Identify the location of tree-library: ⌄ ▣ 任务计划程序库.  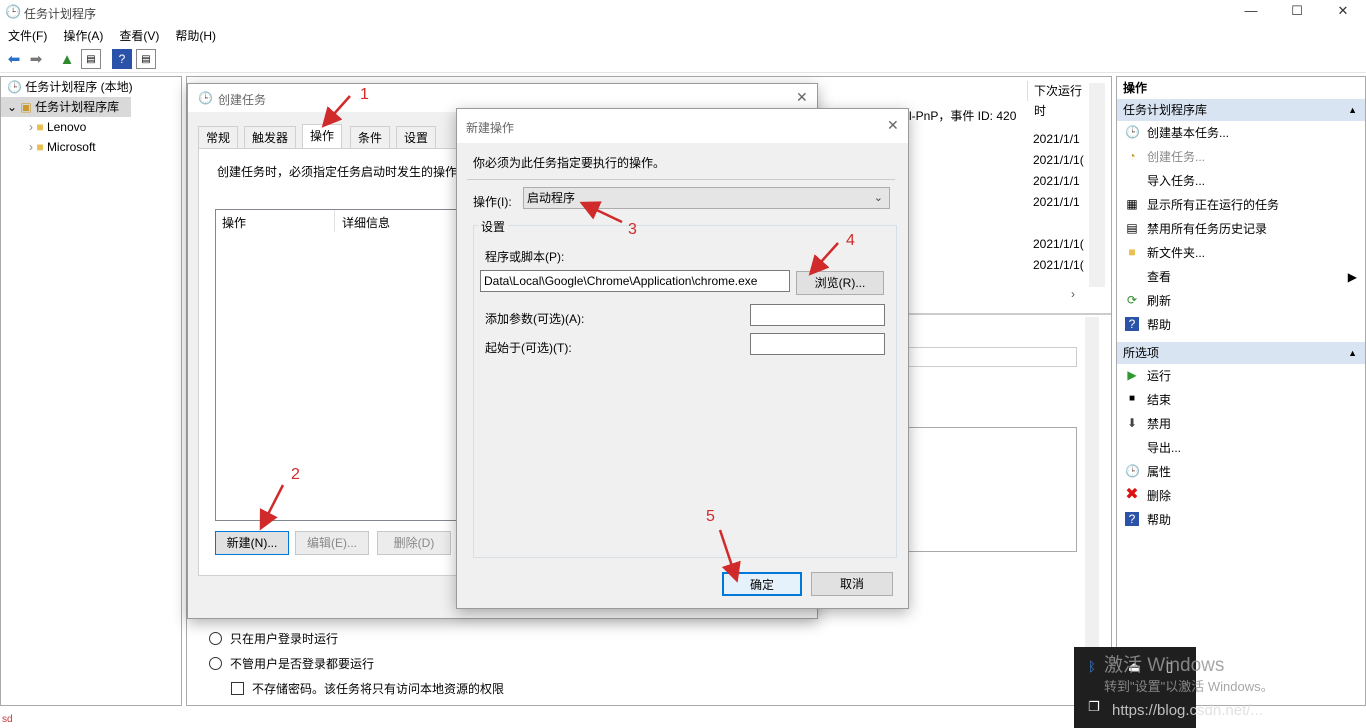
(66, 107).